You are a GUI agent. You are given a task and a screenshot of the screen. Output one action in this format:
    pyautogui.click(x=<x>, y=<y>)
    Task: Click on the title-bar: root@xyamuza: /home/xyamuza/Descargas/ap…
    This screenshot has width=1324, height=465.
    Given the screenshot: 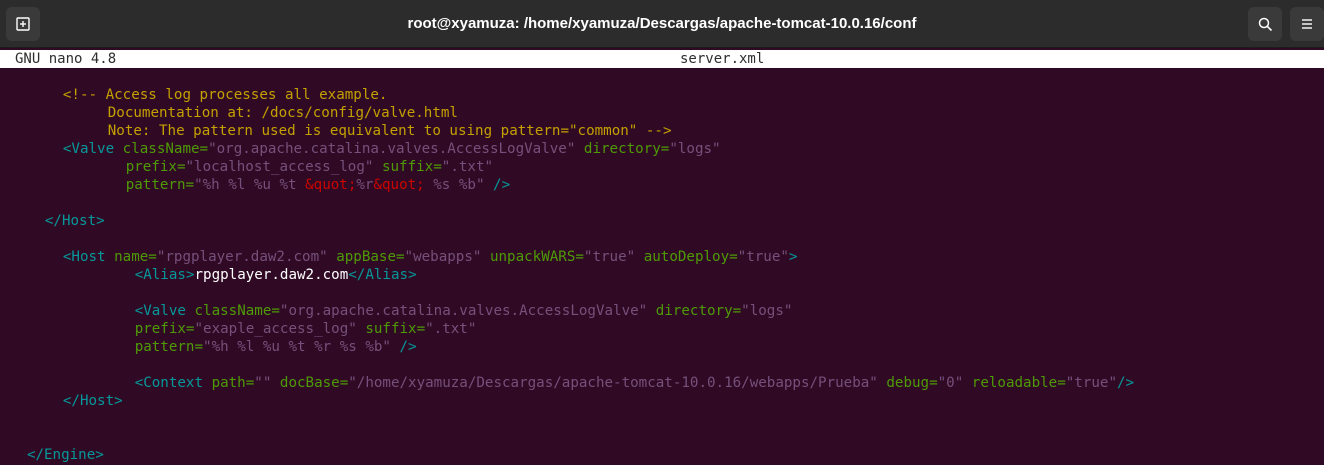 What is the action you would take?
    pyautogui.click(x=662, y=24)
    